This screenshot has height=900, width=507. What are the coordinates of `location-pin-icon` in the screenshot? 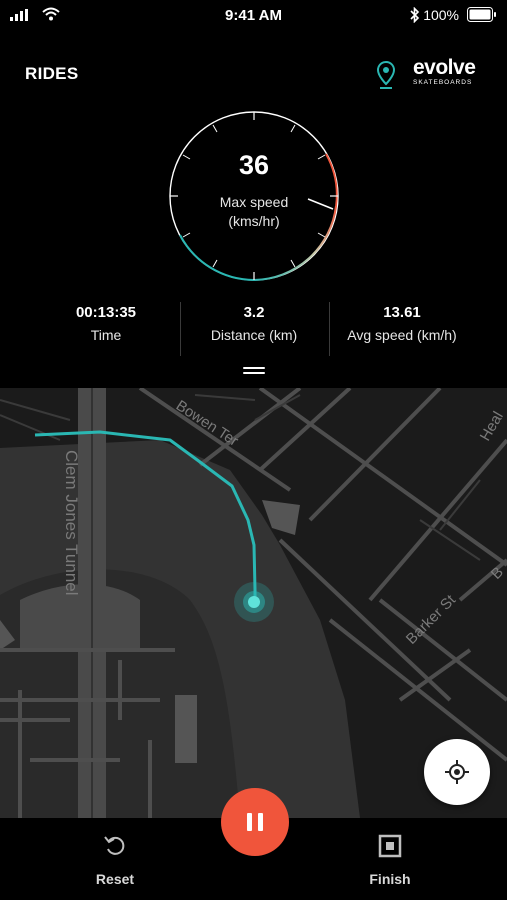 It's located at (386, 74).